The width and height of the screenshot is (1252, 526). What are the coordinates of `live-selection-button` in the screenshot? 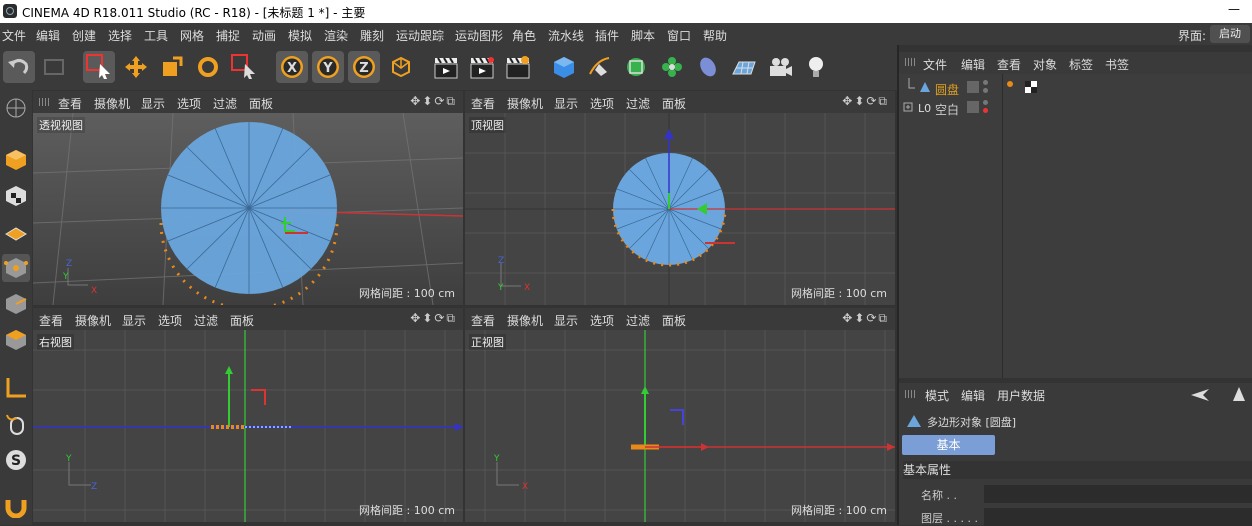 It's located at (99, 67).